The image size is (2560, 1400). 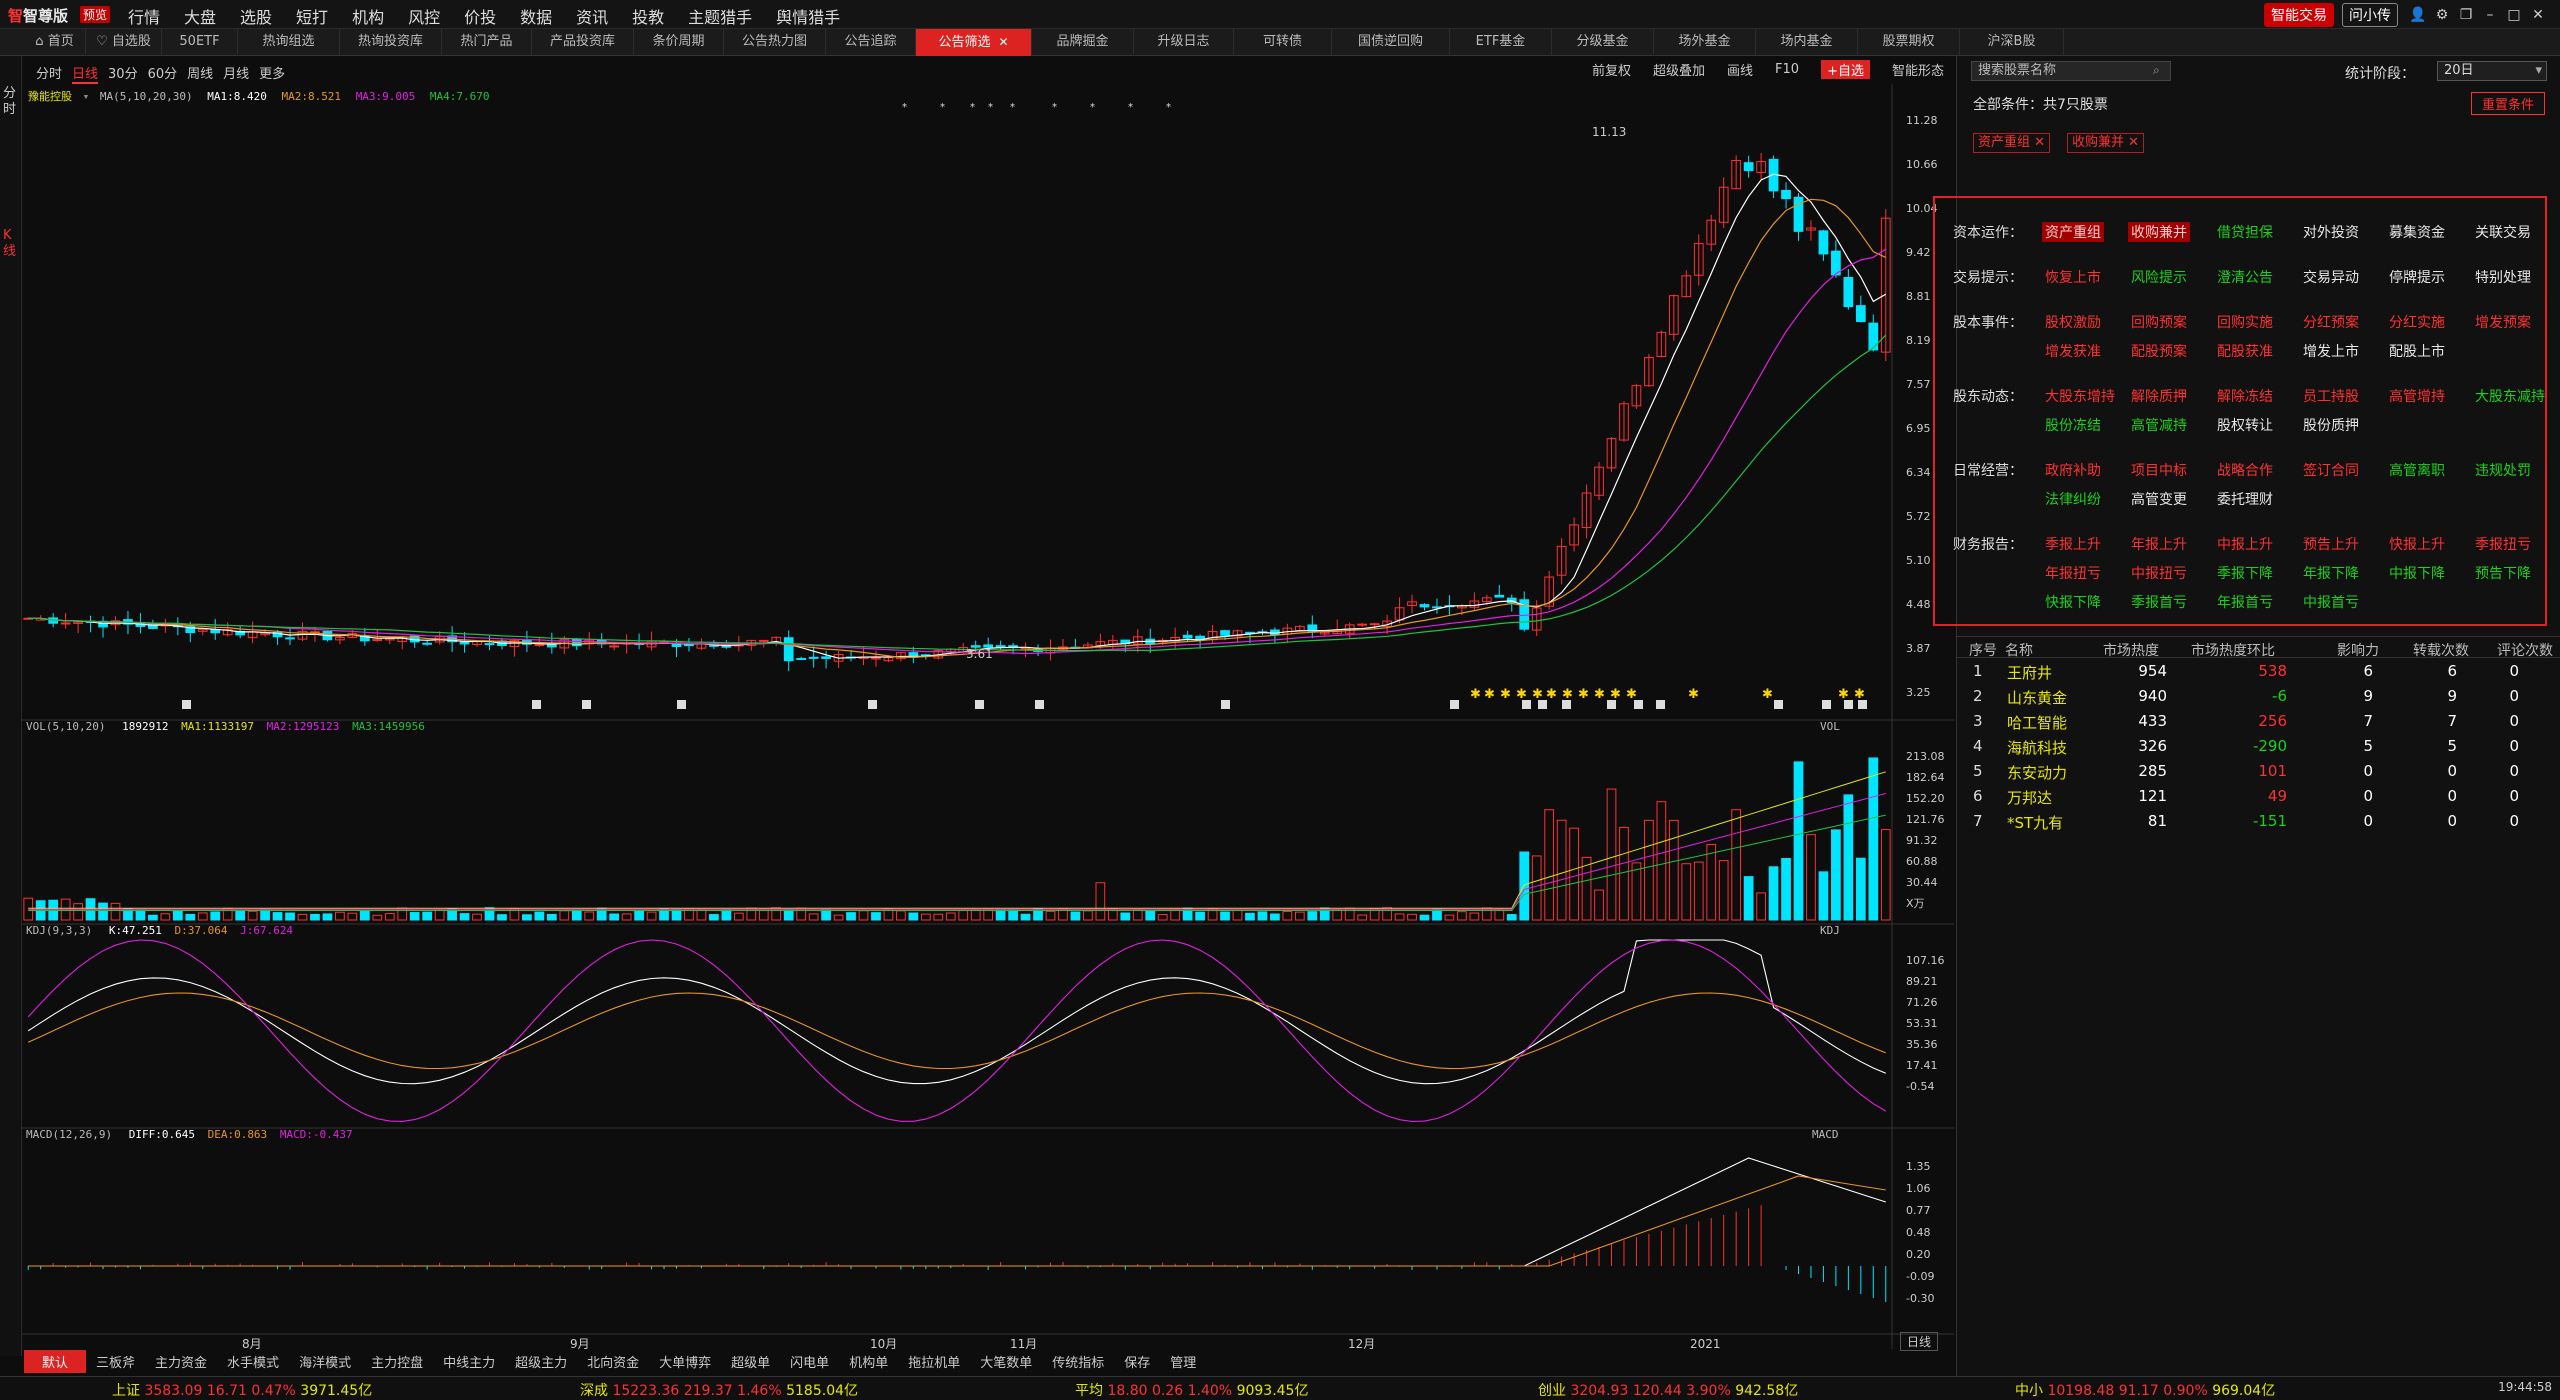 What do you see at coordinates (200, 16) in the screenshot?
I see `menu-item: 大盘` at bounding box center [200, 16].